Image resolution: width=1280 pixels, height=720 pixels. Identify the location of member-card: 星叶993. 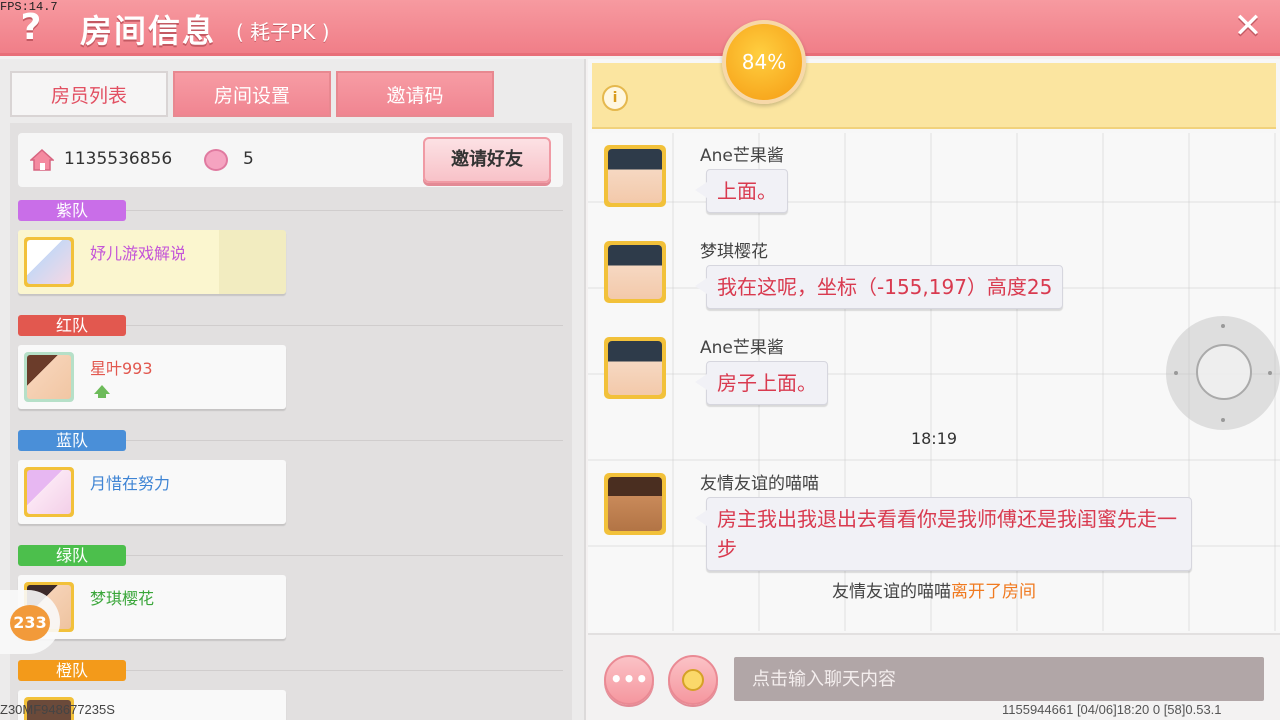
(152, 377).